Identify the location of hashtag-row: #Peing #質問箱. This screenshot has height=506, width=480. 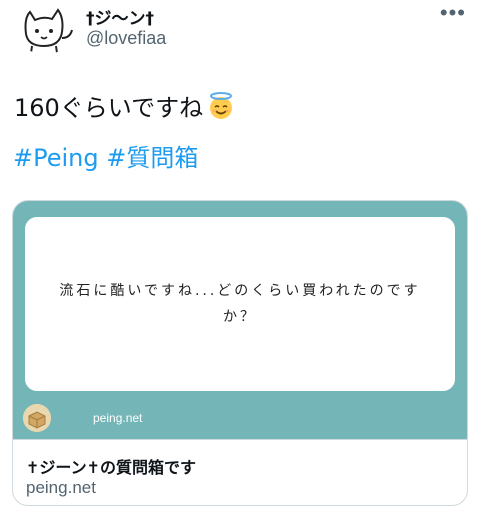
(105, 155).